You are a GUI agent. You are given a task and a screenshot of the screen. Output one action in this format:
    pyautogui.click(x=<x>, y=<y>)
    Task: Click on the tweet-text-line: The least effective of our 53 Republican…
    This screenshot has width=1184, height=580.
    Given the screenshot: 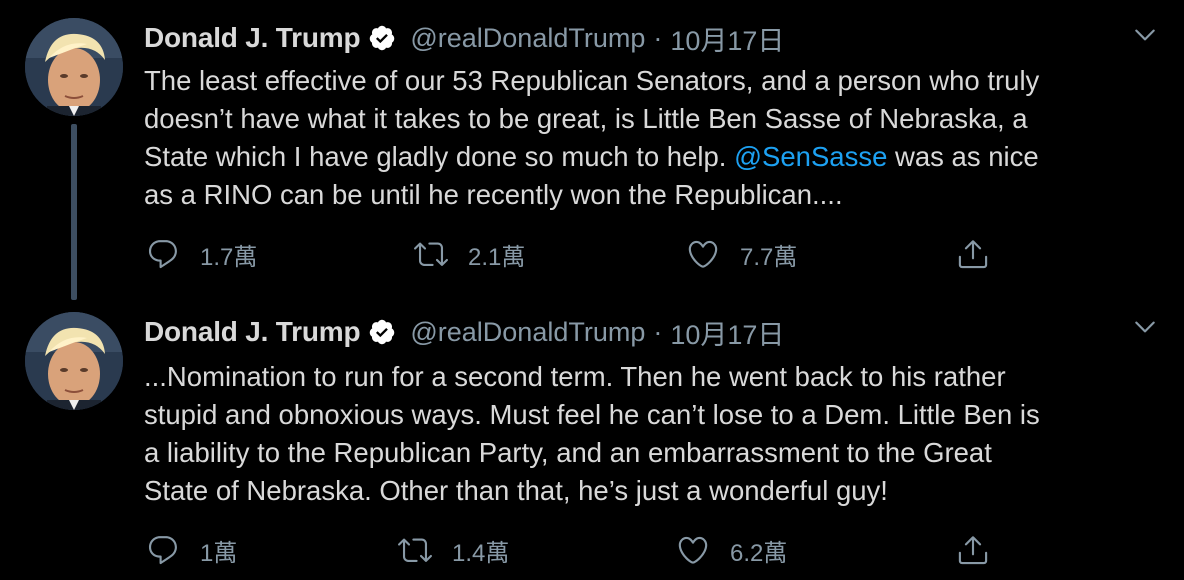 What is the action you would take?
    pyautogui.click(x=592, y=80)
    